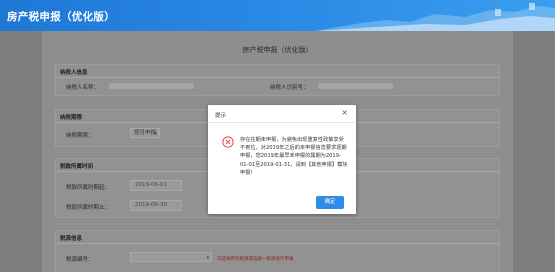 The width and height of the screenshot is (555, 272). I want to click on taxpayer-section-title: 纳税人信息, so click(74, 73).